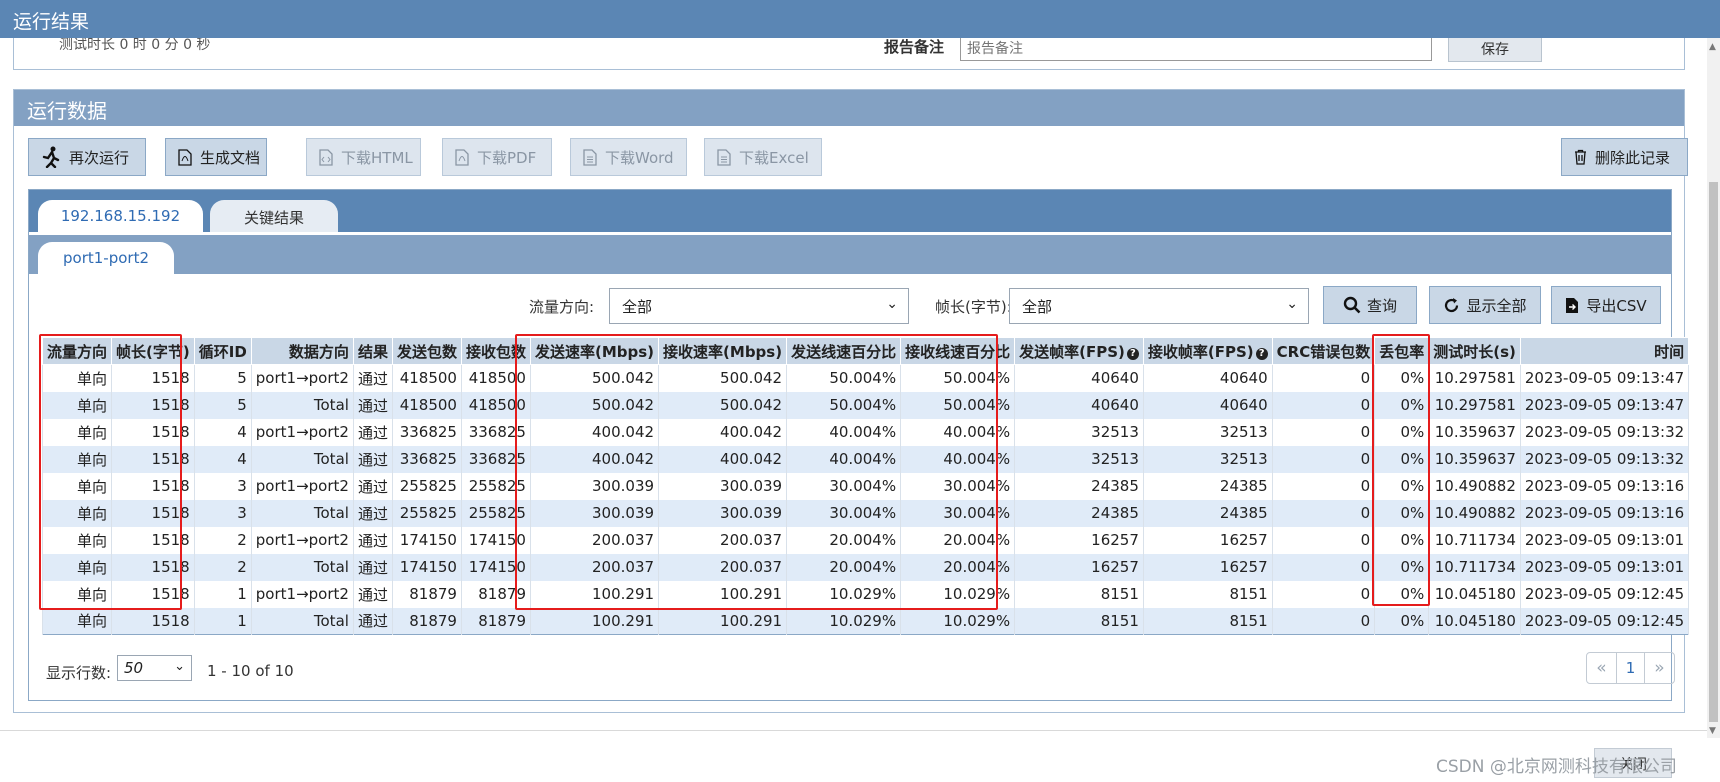  What do you see at coordinates (77, 351) in the screenshot?
I see `col-header-direction: 流量方向` at bounding box center [77, 351].